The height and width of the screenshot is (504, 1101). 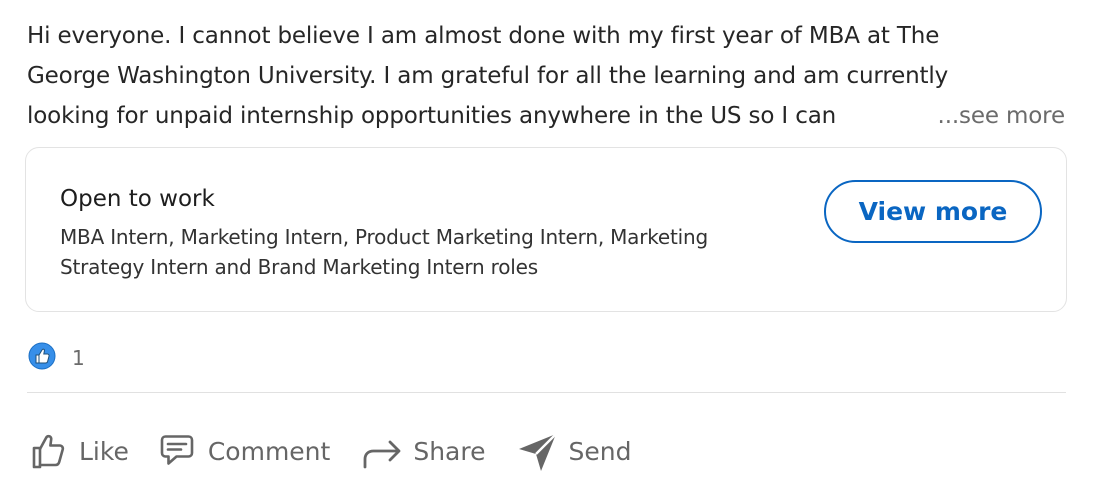 What do you see at coordinates (104, 451) in the screenshot?
I see `like-label: Like` at bounding box center [104, 451].